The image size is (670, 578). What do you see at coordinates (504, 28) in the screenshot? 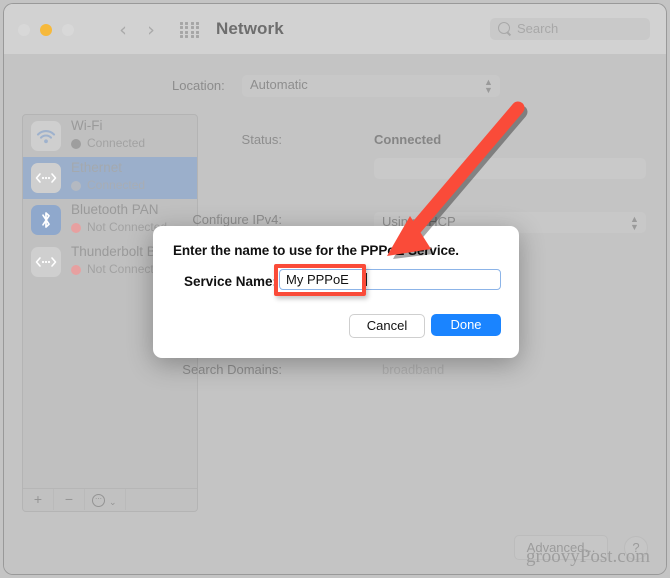
I see `search-icon` at bounding box center [504, 28].